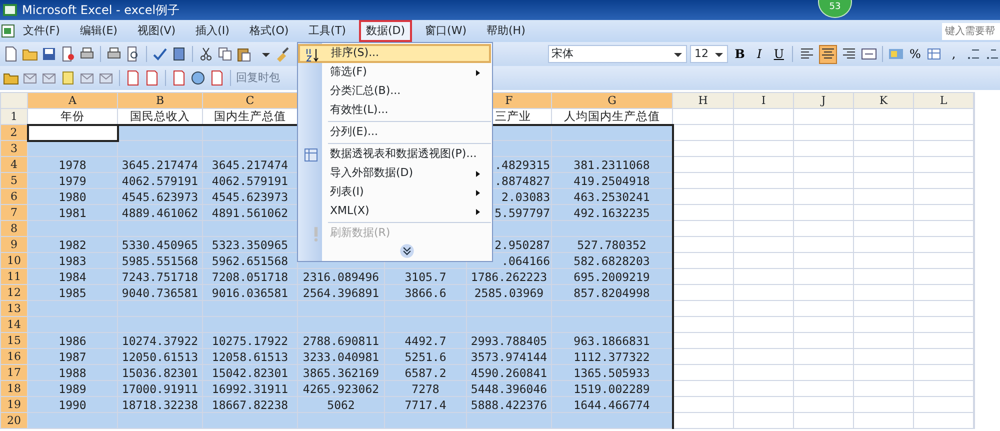 This screenshot has height=431, width=1000. I want to click on menu-item: 帮助(H), so click(506, 31).